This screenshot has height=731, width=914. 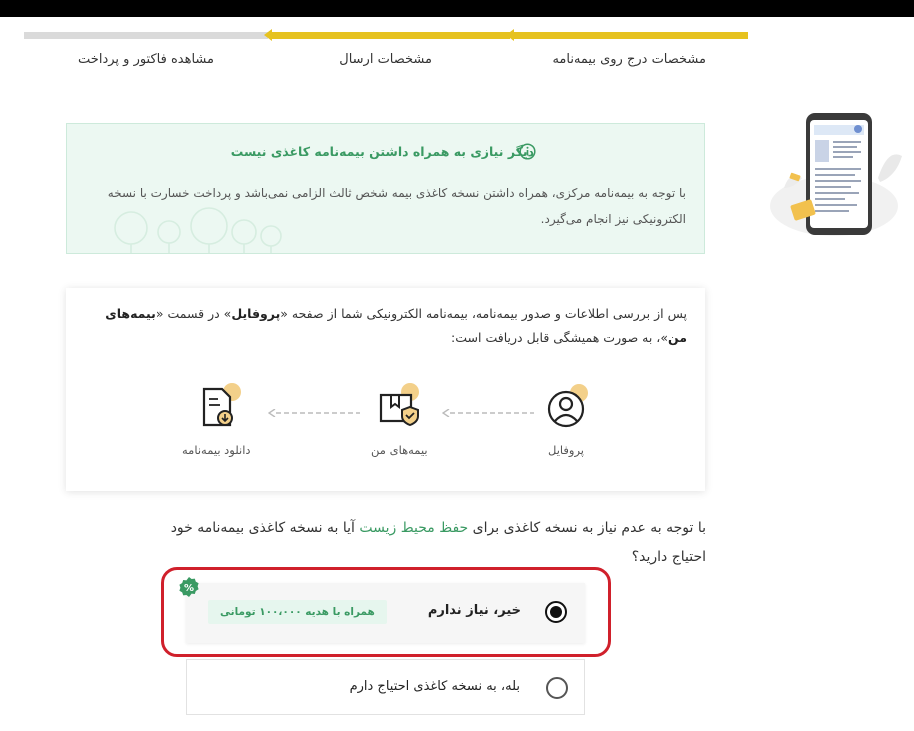 What do you see at coordinates (390, 35) in the screenshot?
I see `step-progress-shipping` at bounding box center [390, 35].